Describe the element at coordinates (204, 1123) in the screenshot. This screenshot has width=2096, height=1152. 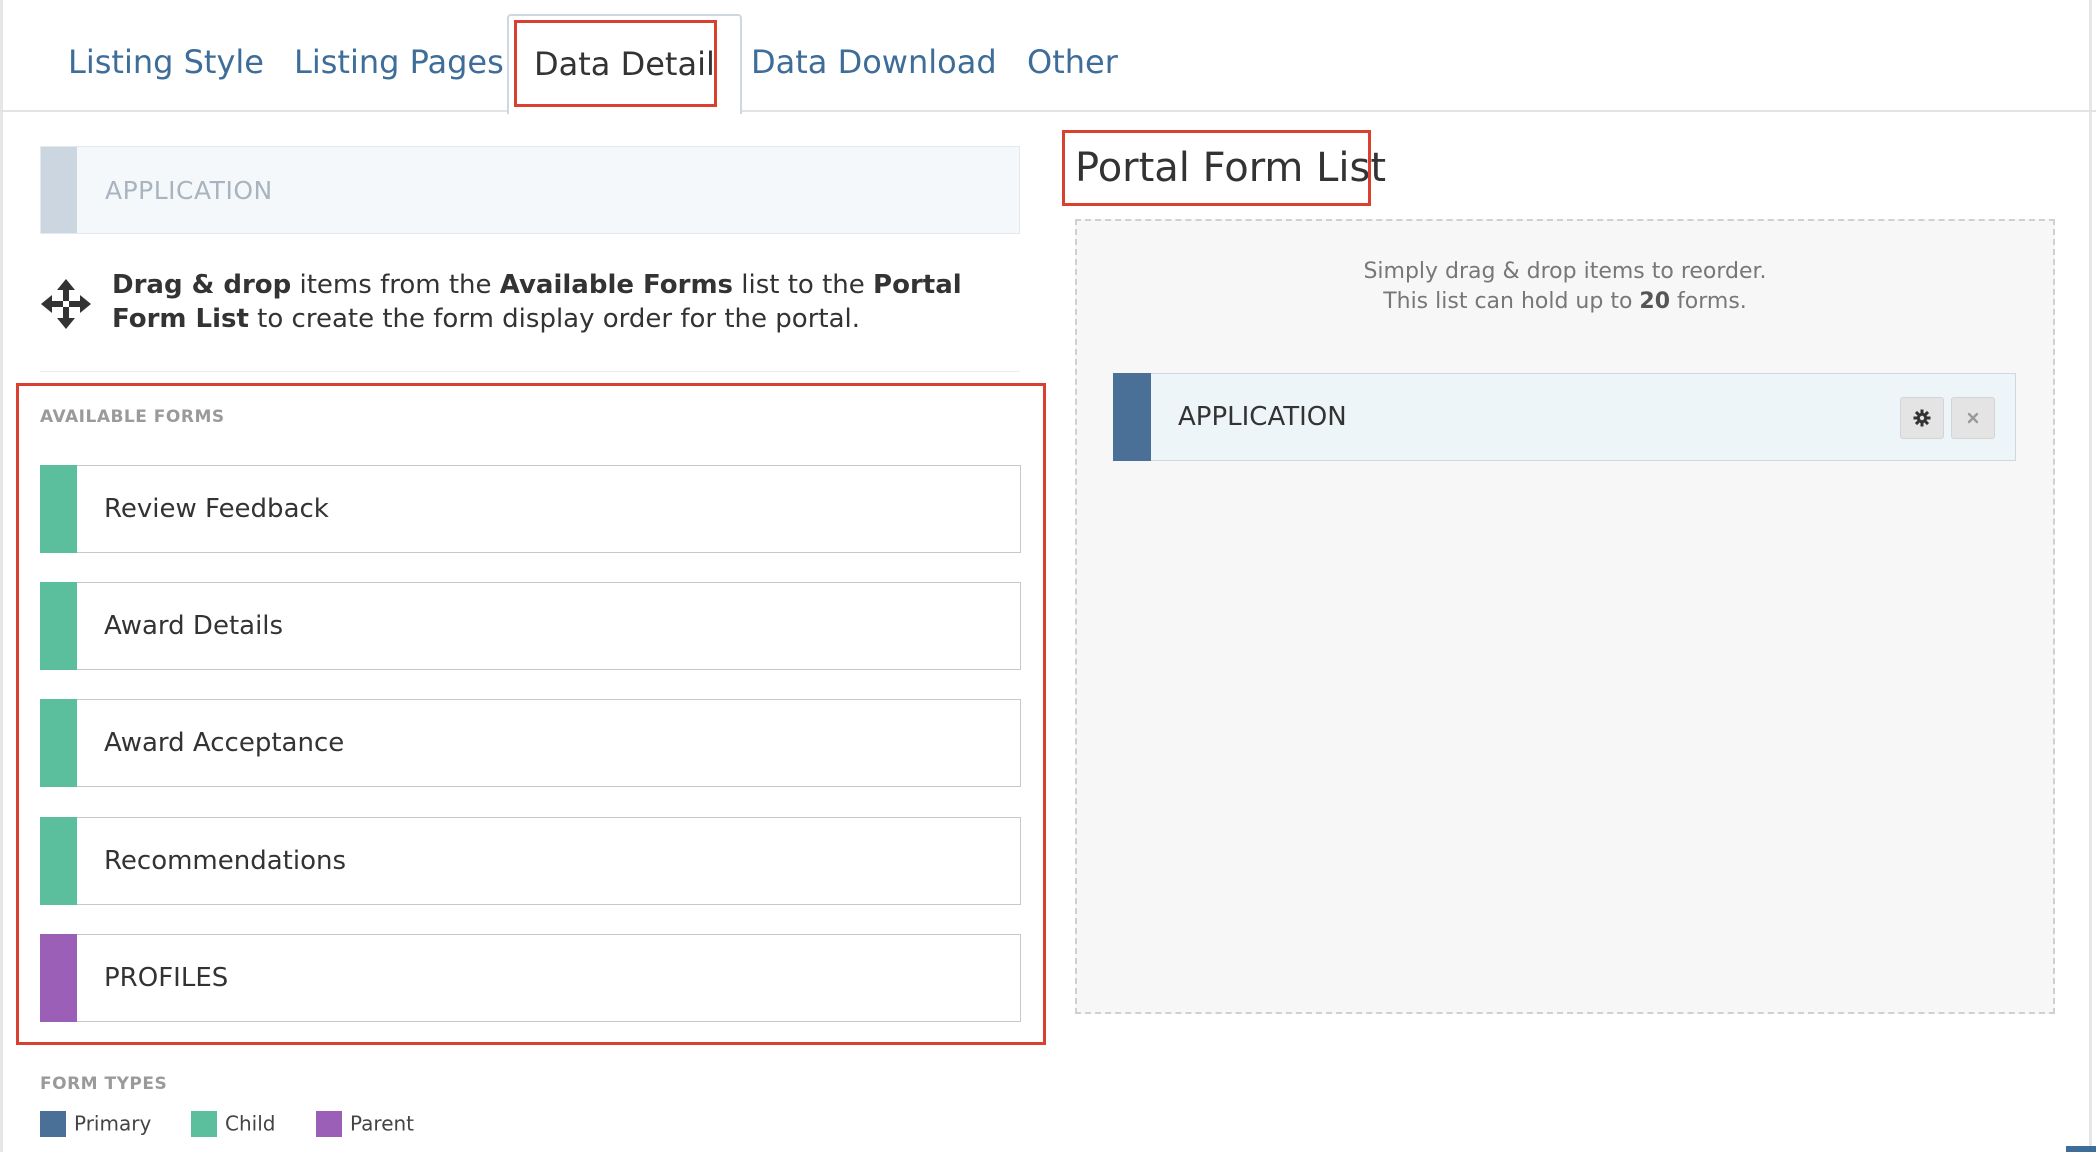
I see `child-swatch` at that location.